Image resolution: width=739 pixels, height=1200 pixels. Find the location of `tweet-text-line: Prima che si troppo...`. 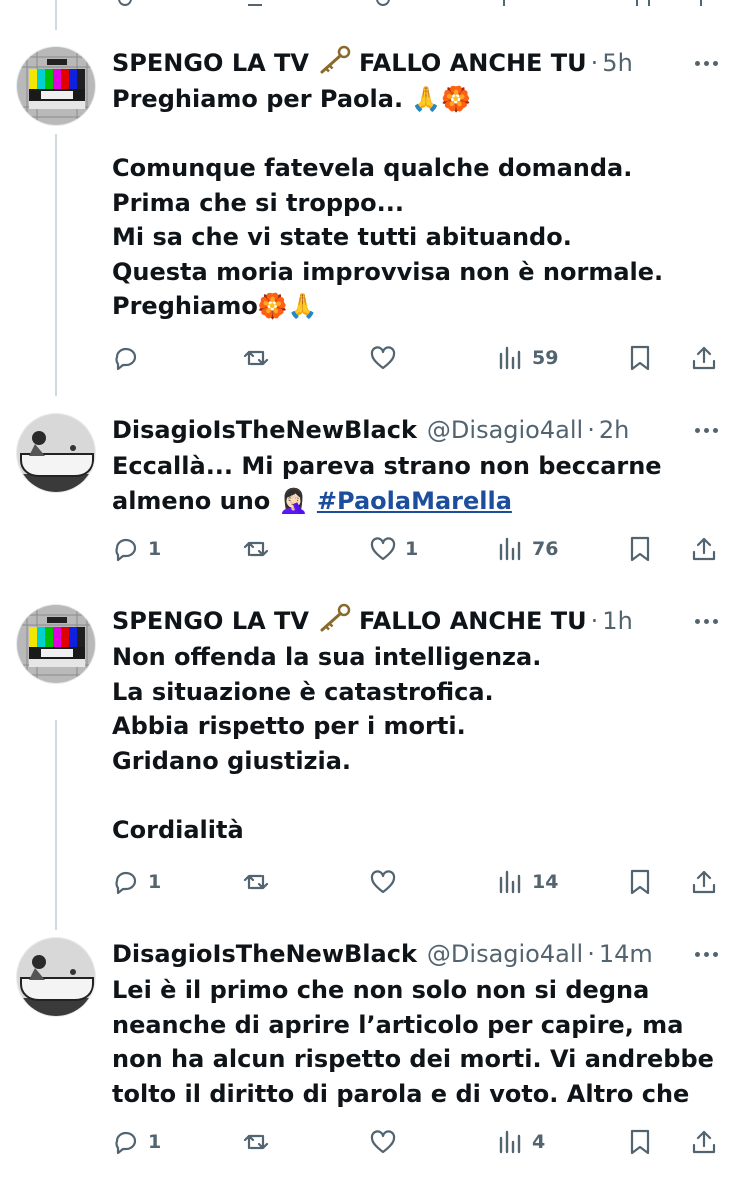

tweet-text-line: Prima che si troppo... is located at coordinates (258, 202).